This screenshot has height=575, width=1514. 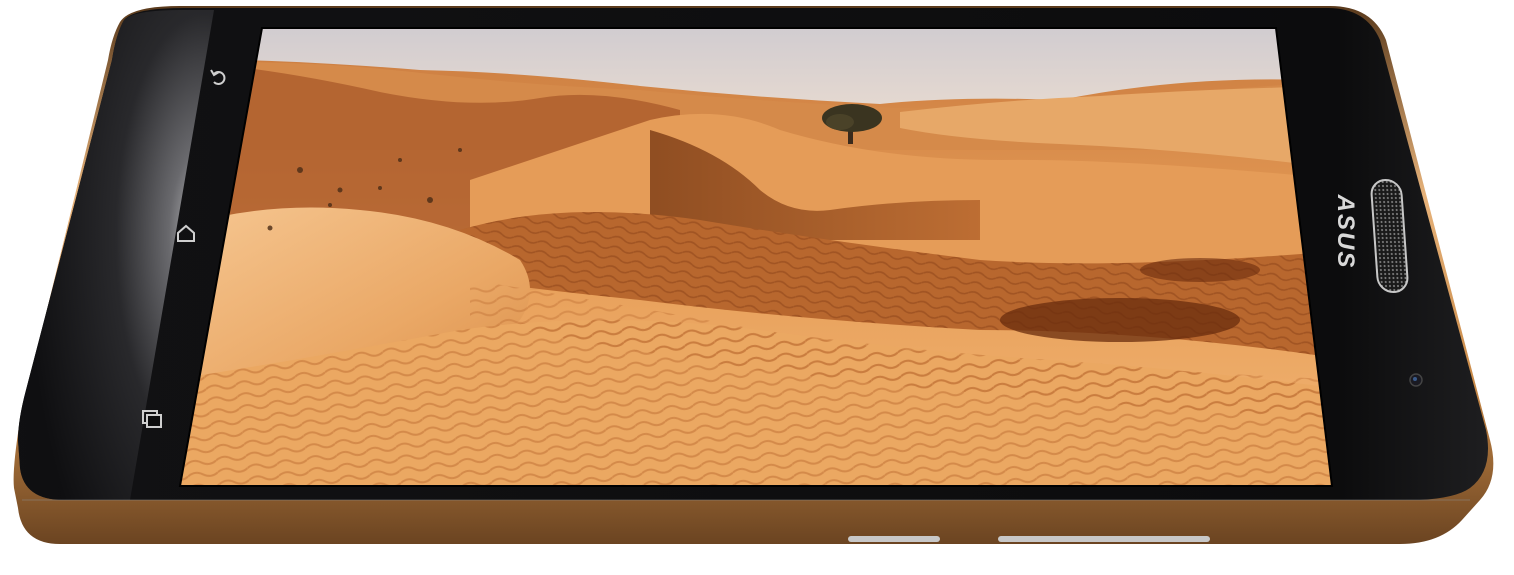 I want to click on asus-logo: ASUS, so click(x=1345, y=232).